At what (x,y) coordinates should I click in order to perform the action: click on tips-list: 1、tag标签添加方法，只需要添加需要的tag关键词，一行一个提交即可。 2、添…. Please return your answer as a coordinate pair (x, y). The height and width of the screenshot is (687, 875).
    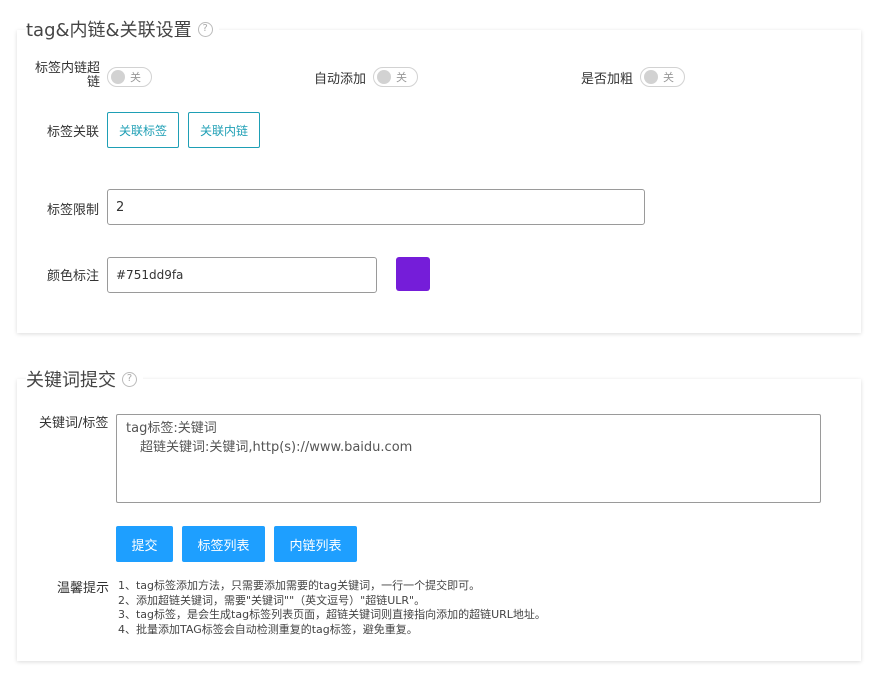
    Looking at the image, I should click on (332, 608).